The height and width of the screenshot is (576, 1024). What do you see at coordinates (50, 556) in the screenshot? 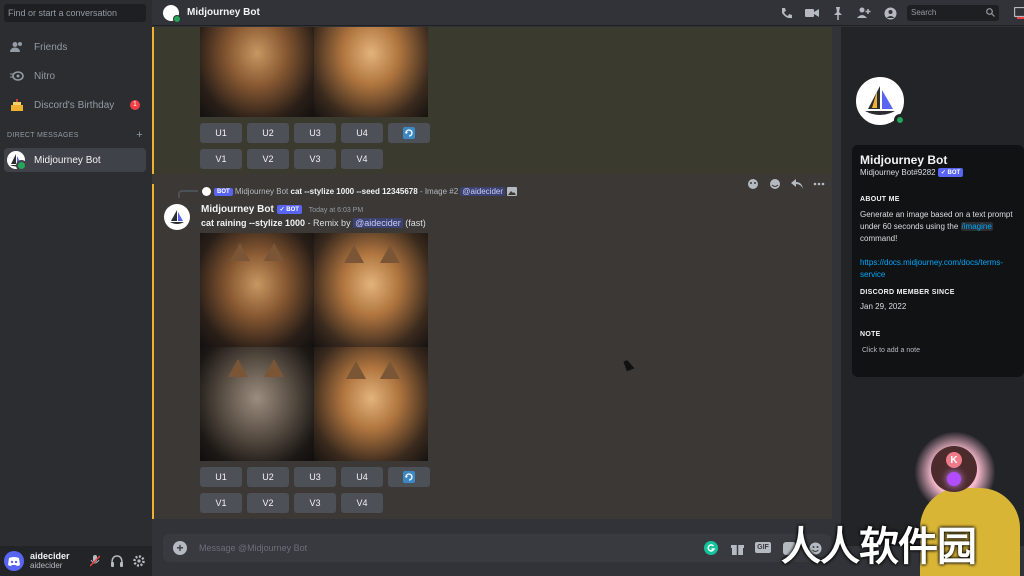
I see `username: aidecider` at bounding box center [50, 556].